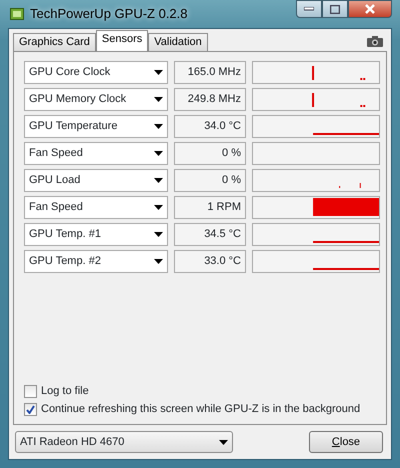 The height and width of the screenshot is (468, 400). I want to click on tab: Sensors, so click(122, 40).